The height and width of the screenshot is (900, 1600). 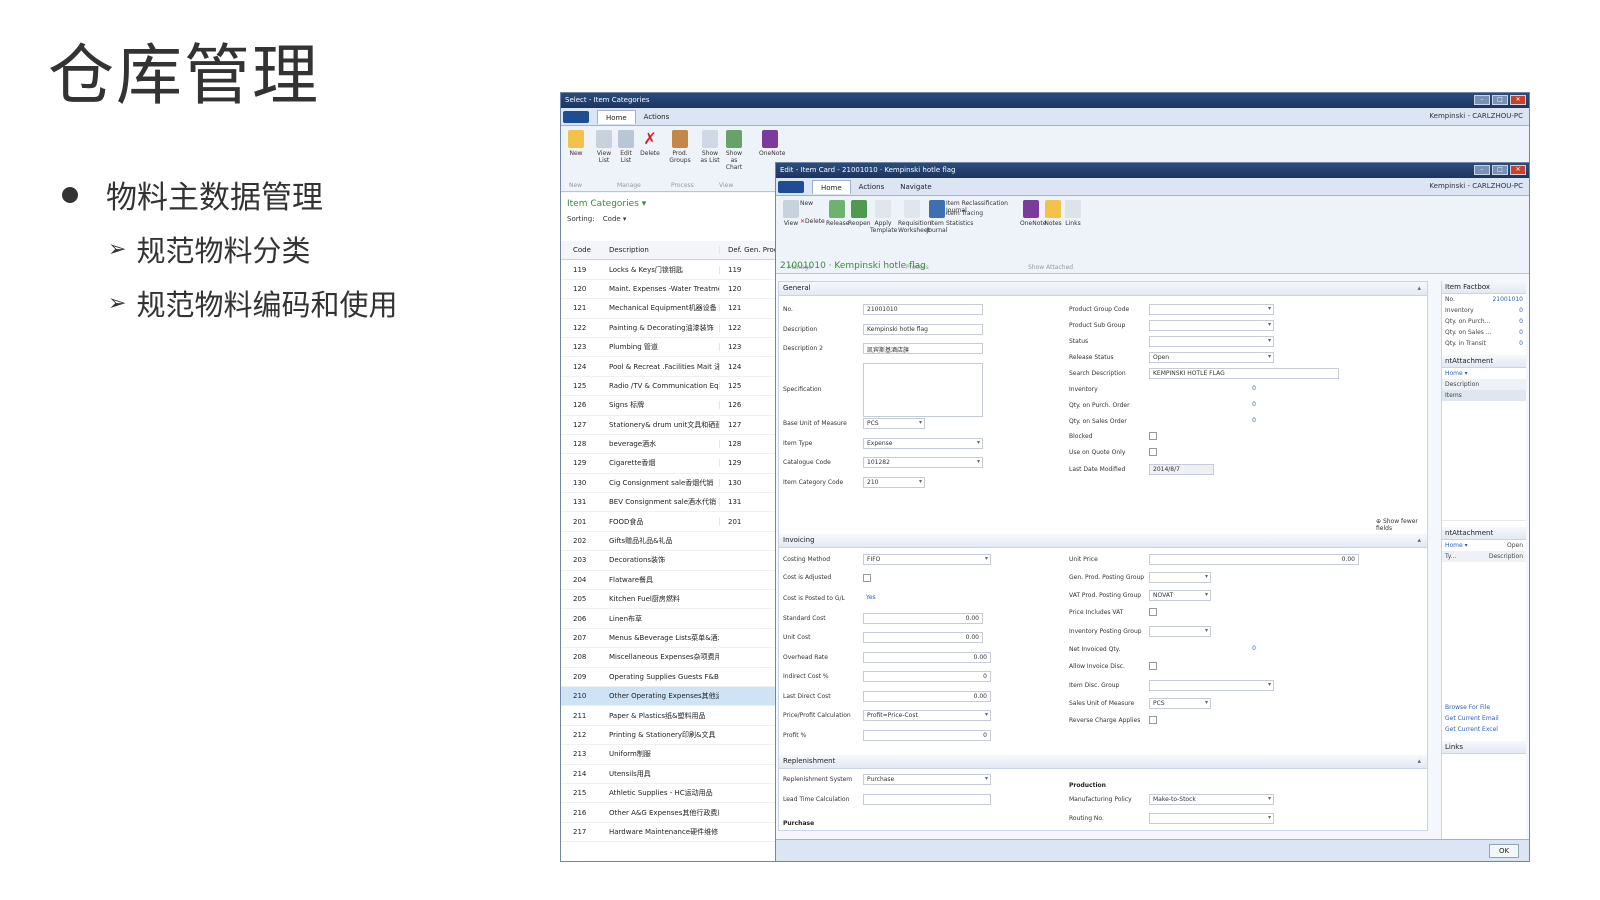 What do you see at coordinates (927, 598) in the screenshot?
I see `field-input: Yes` at bounding box center [927, 598].